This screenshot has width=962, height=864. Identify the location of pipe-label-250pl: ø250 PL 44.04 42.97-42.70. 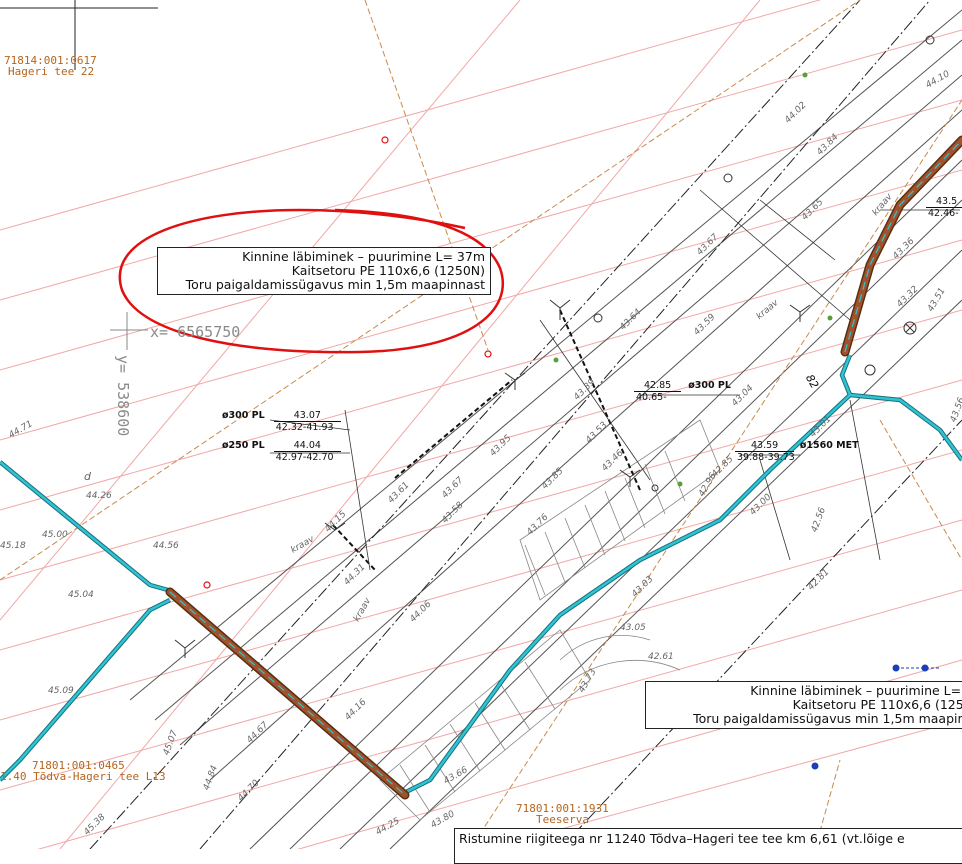
(281, 451).